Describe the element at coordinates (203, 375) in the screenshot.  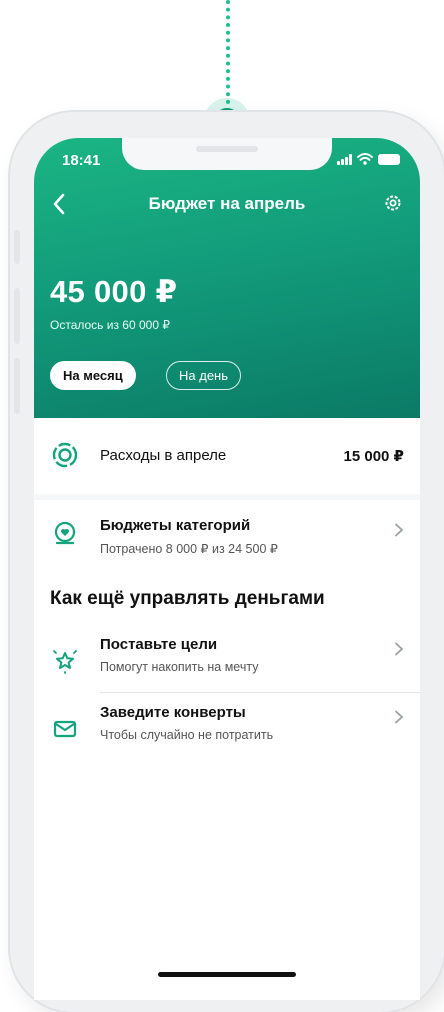
I see `tab-day: На день` at that location.